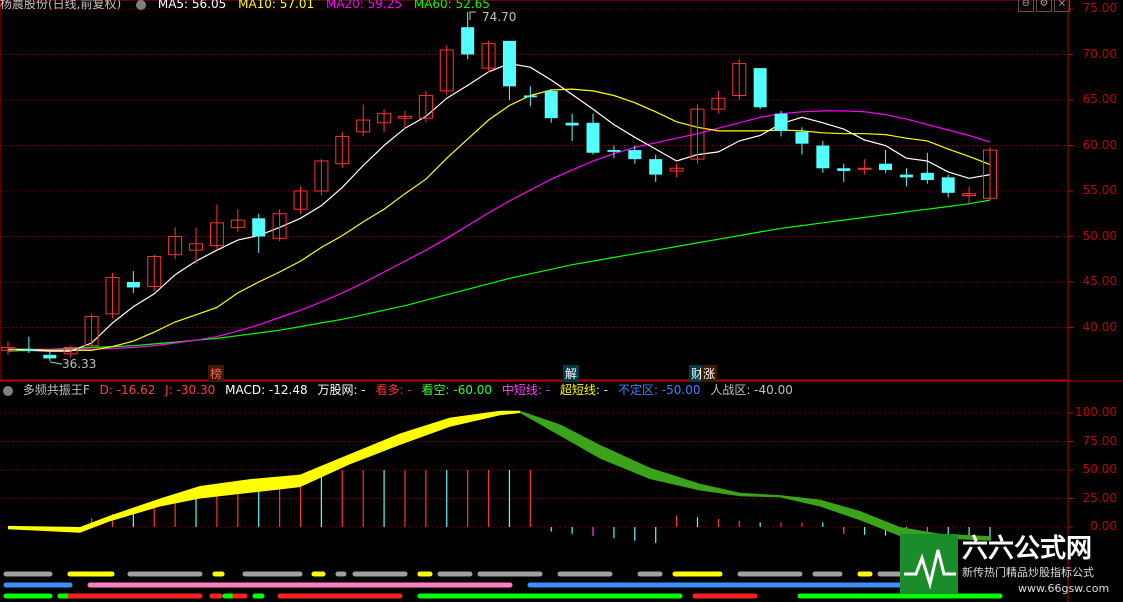 This screenshot has width=1123, height=602. I want to click on price-axis-label: 55.00, so click(1099, 190).